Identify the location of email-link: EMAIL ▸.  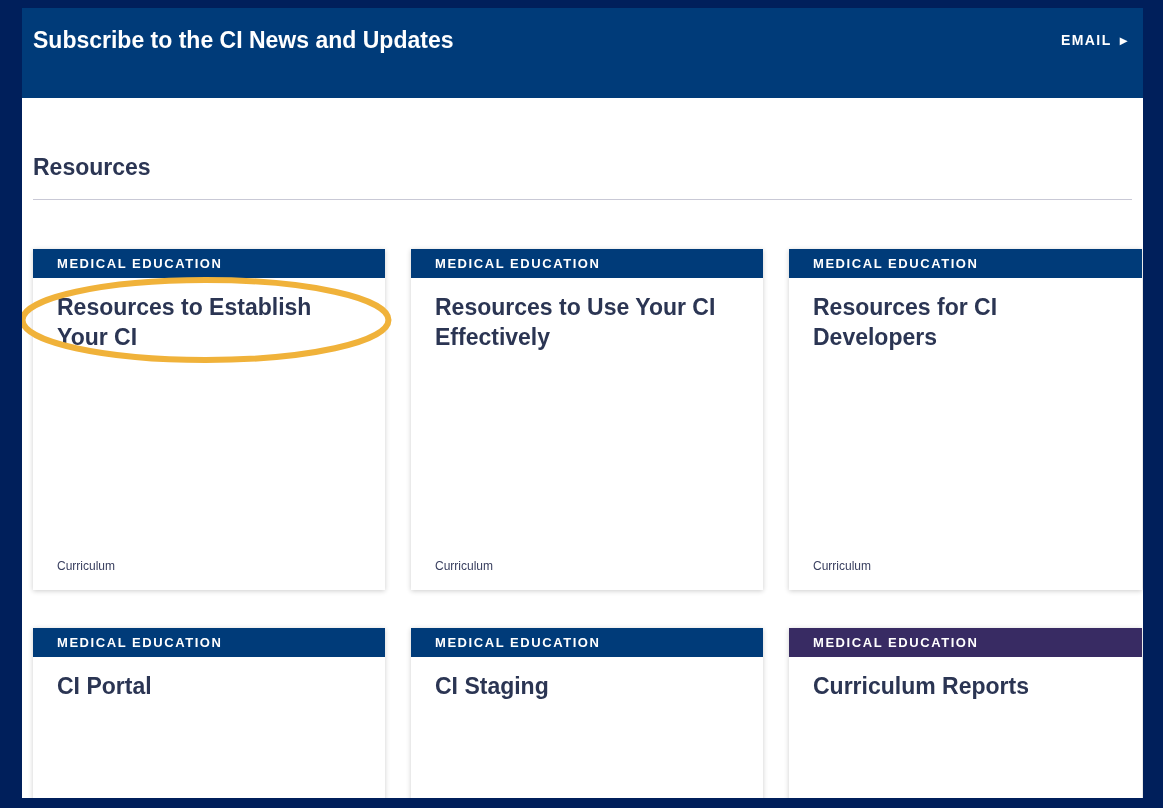
(1094, 40).